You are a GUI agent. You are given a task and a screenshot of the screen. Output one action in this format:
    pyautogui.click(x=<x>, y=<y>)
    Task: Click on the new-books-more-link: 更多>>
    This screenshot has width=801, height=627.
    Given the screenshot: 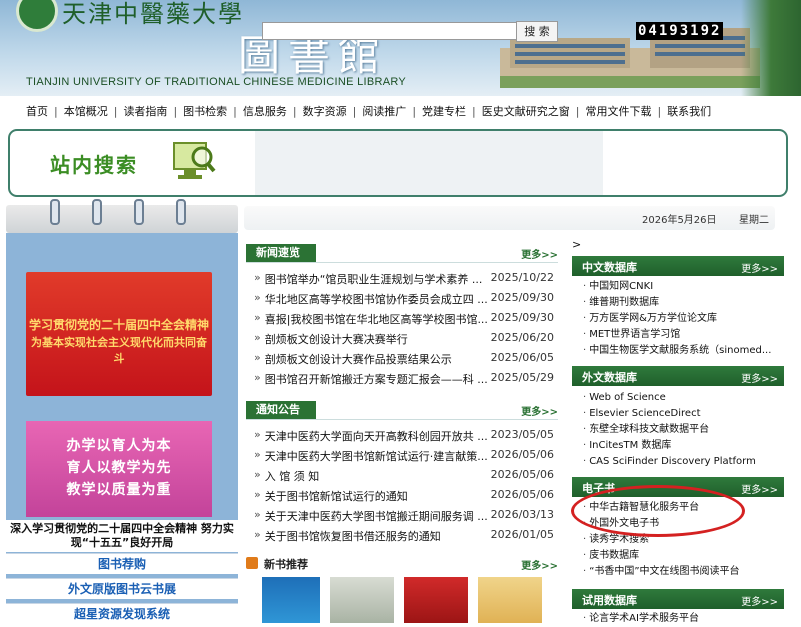 What is the action you would take?
    pyautogui.click(x=539, y=564)
    